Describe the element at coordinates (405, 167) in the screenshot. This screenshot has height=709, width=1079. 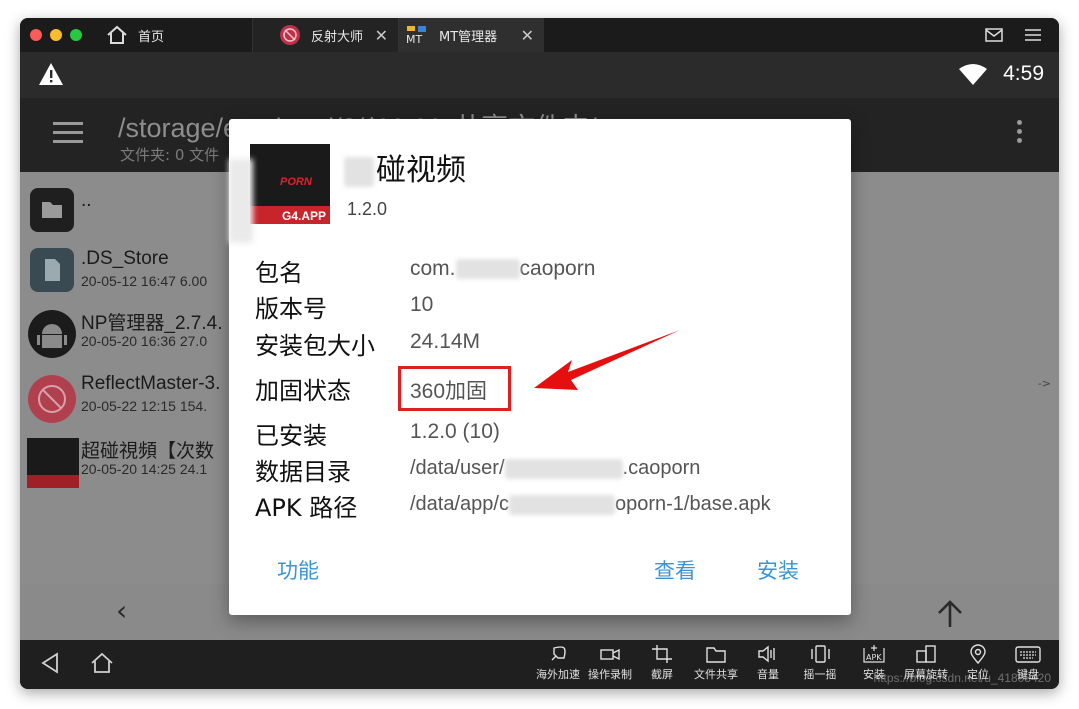
I see `app-name: 碰视频` at that location.